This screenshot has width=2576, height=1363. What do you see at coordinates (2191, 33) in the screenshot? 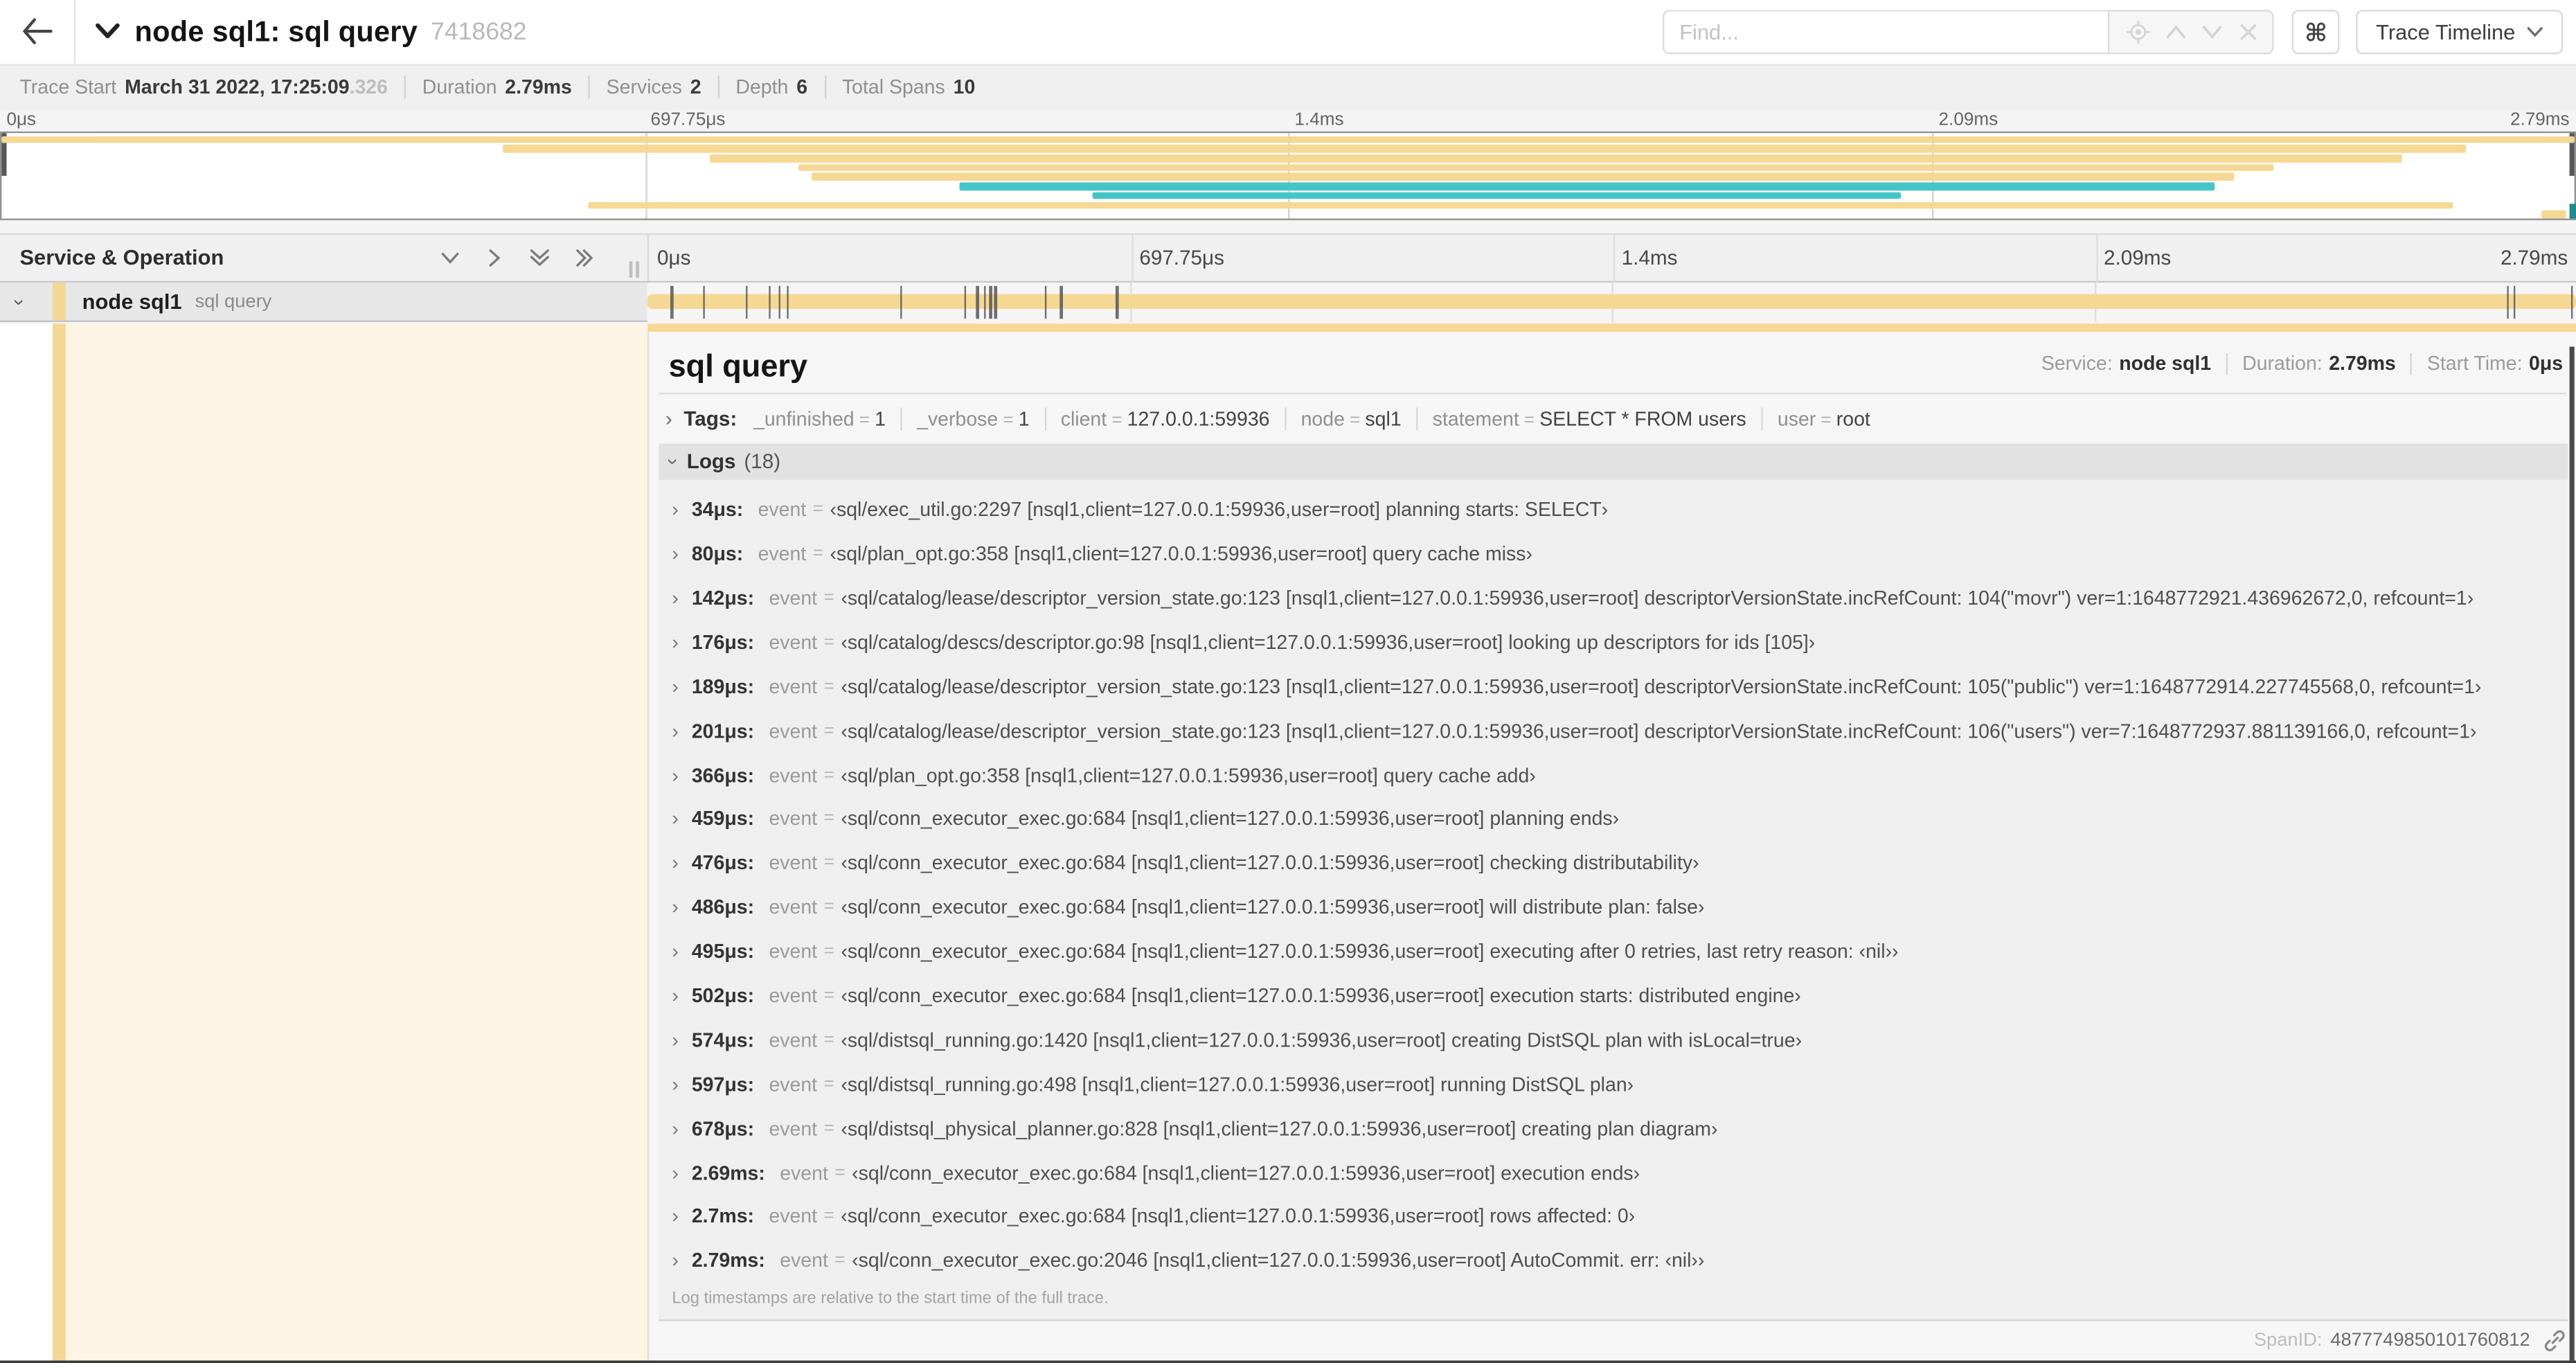
I see `find-controls` at bounding box center [2191, 33].